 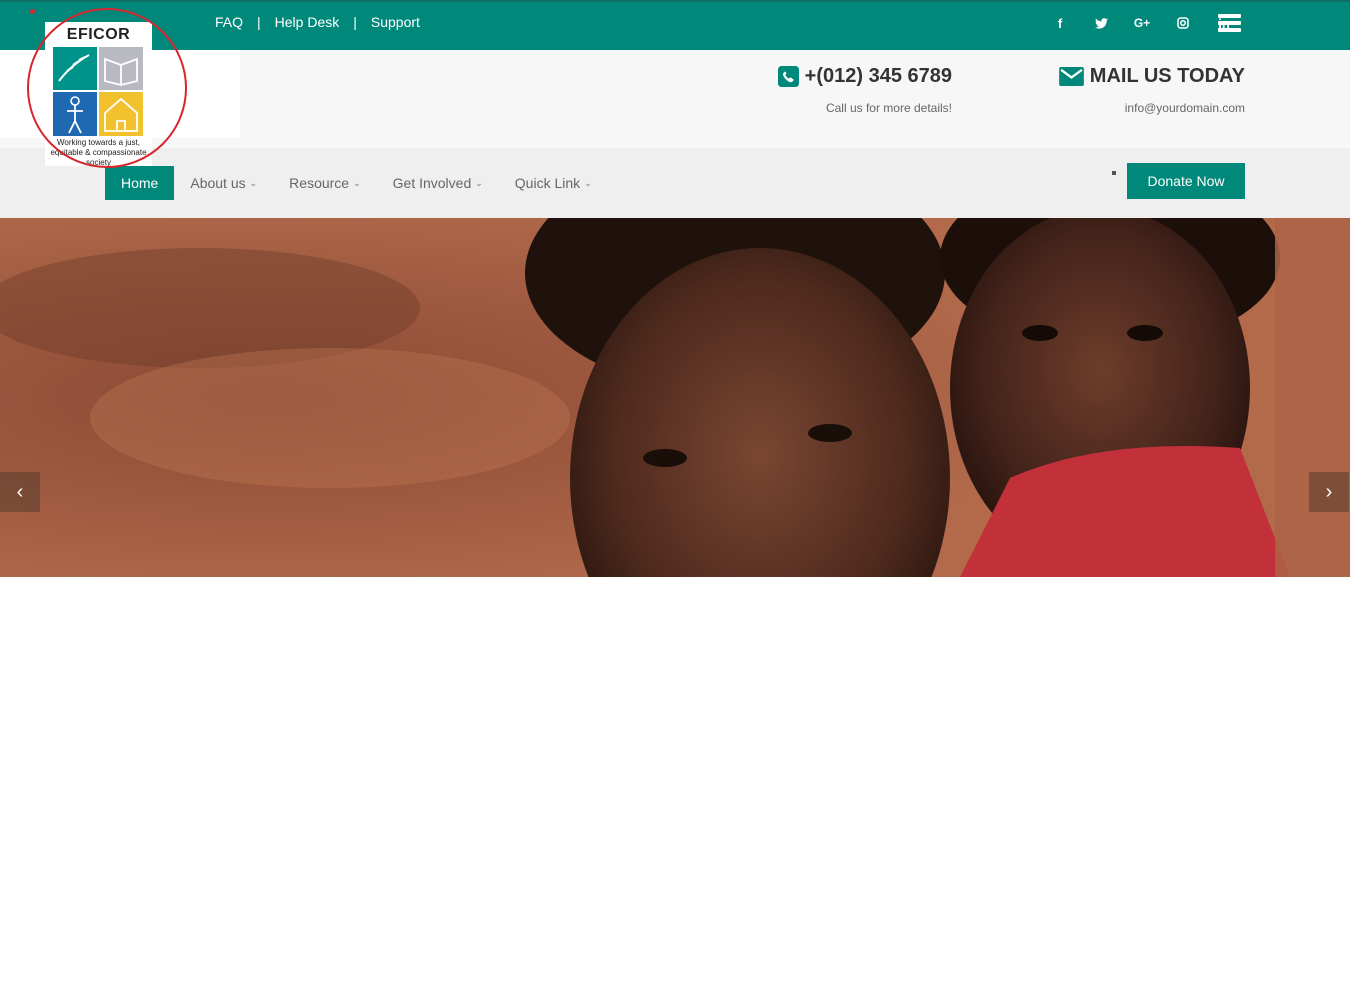 What do you see at coordinates (1186, 181) in the screenshot?
I see `donate-button: Donate Now` at bounding box center [1186, 181].